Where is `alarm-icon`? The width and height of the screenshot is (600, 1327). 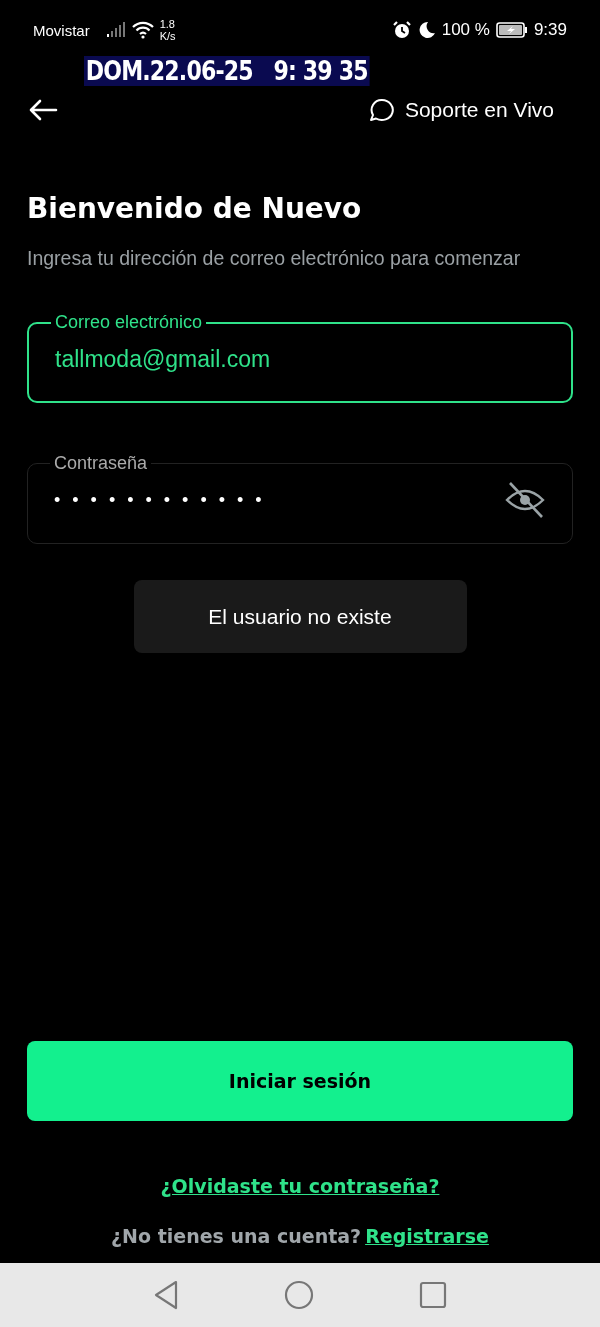
alarm-icon is located at coordinates (401, 30).